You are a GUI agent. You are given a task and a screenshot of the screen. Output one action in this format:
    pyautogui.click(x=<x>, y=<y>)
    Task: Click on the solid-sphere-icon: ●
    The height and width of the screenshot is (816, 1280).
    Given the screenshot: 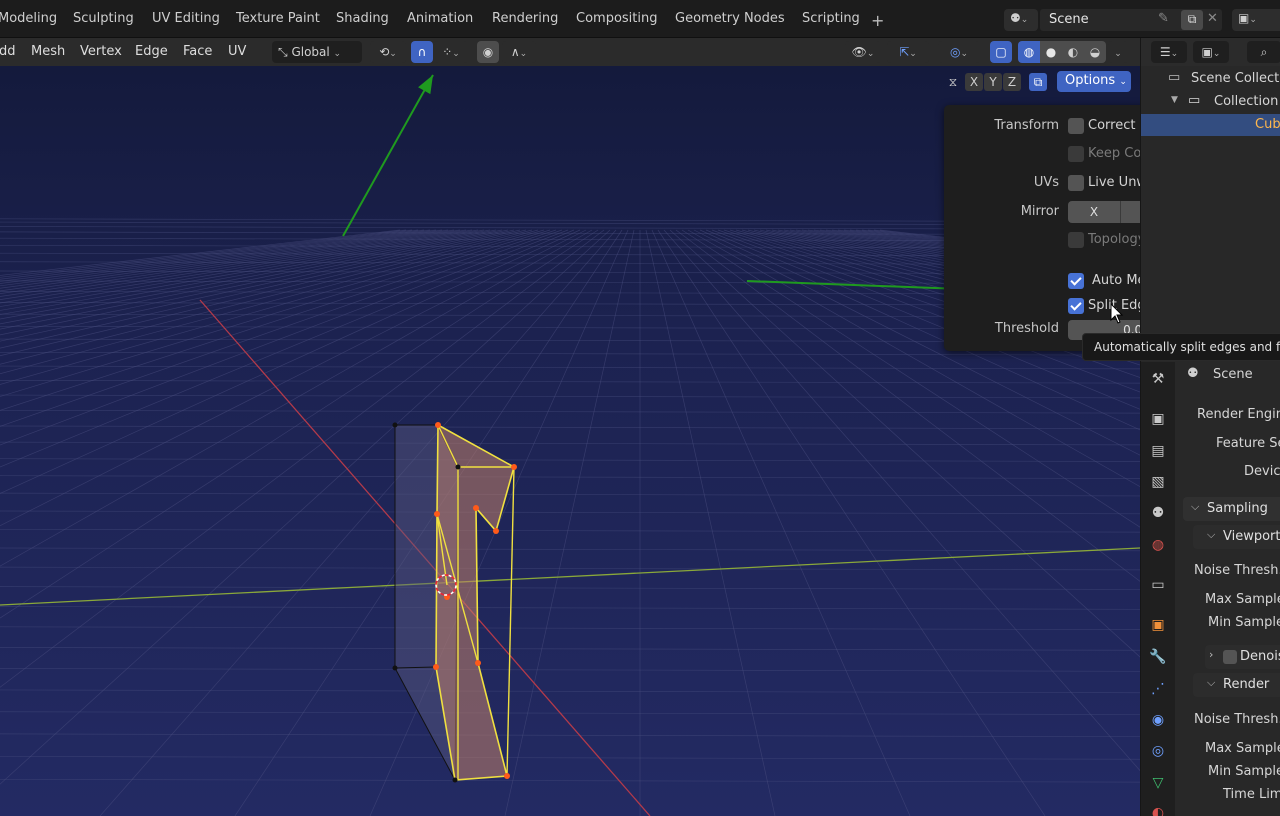 What is the action you would take?
    pyautogui.click(x=1051, y=52)
    